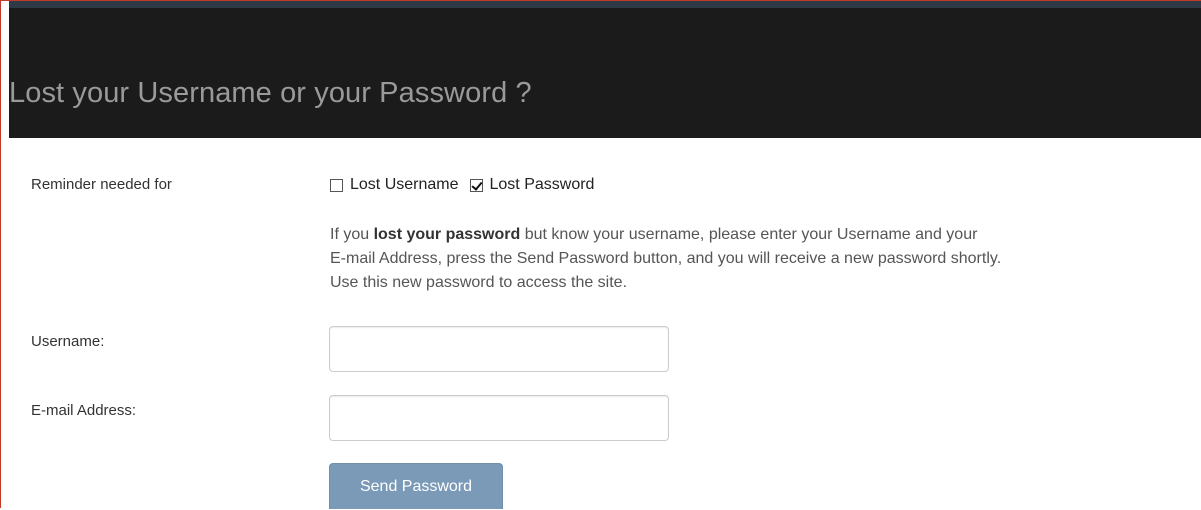  Describe the element at coordinates (101, 184) in the screenshot. I see `reminder-label: Reminder needed for` at that location.